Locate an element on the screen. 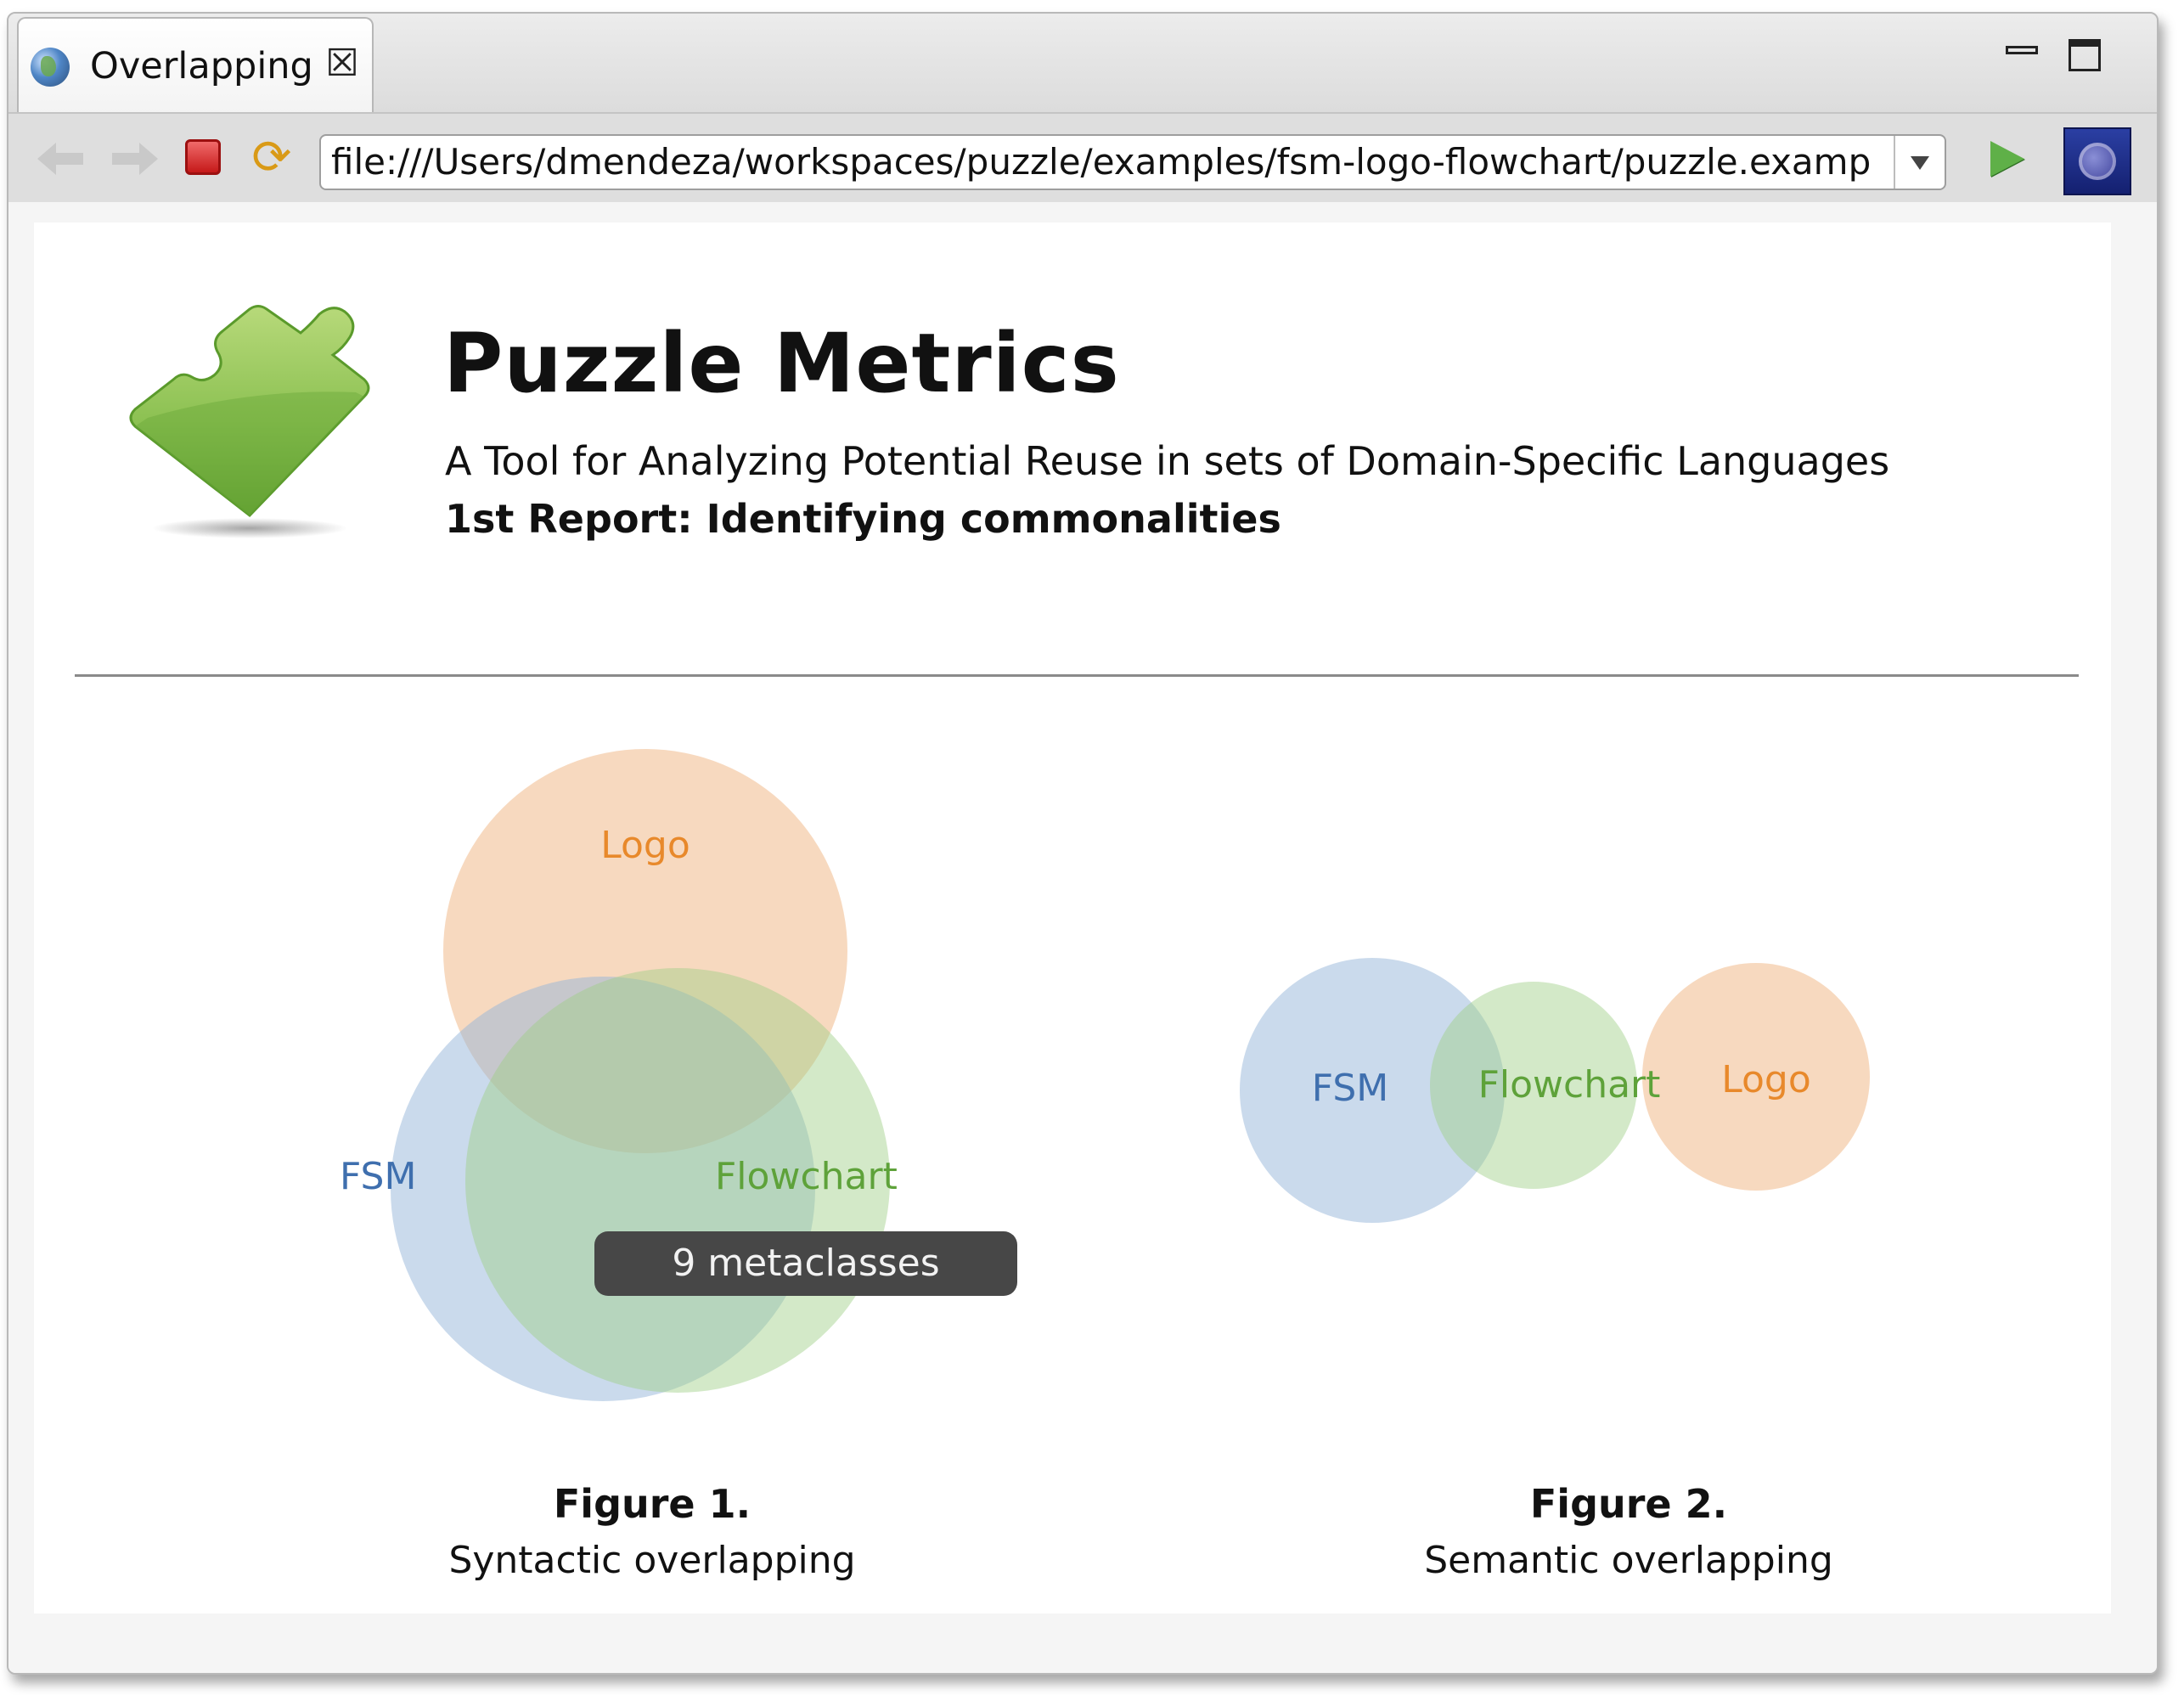 The image size is (2184, 1695). figure-2-title: Figure 2. is located at coordinates (1628, 1504).